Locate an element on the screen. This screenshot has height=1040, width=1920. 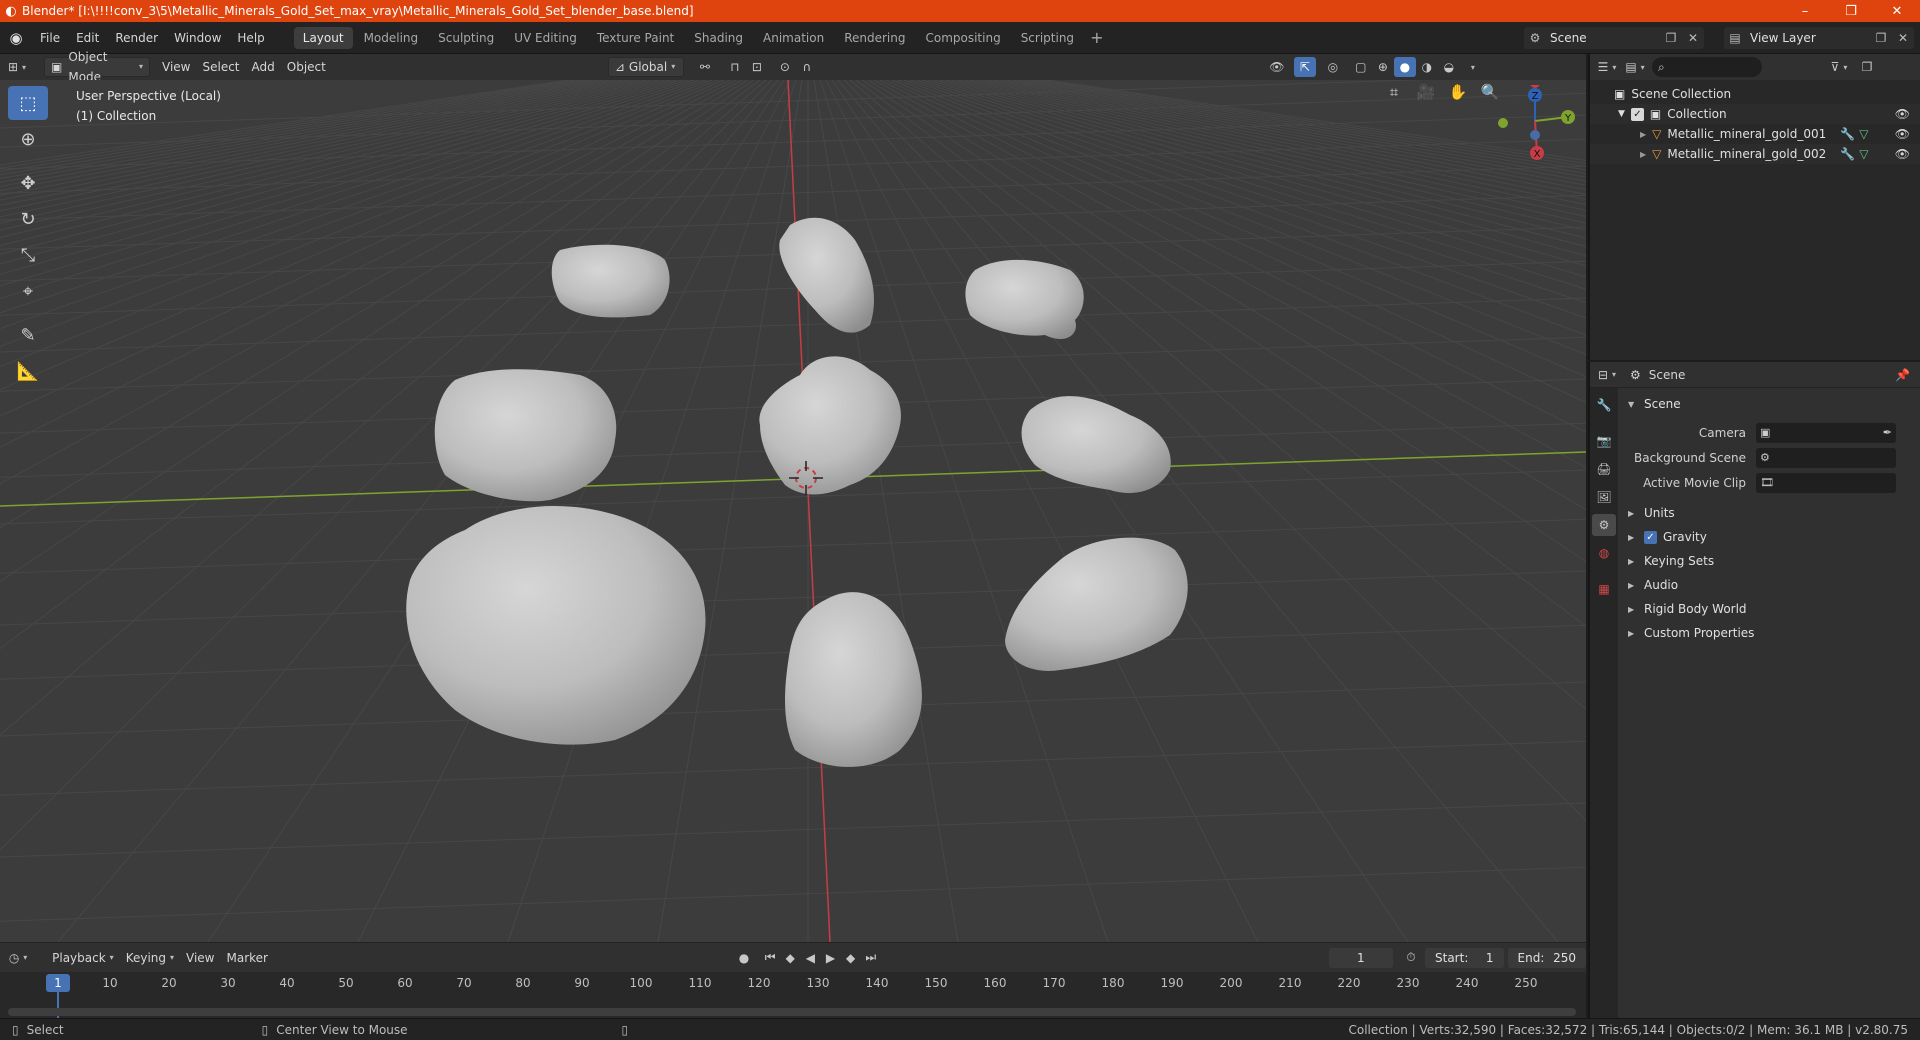
timeline-editor-icon: ◷ ▾ is located at coordinates (18, 958).